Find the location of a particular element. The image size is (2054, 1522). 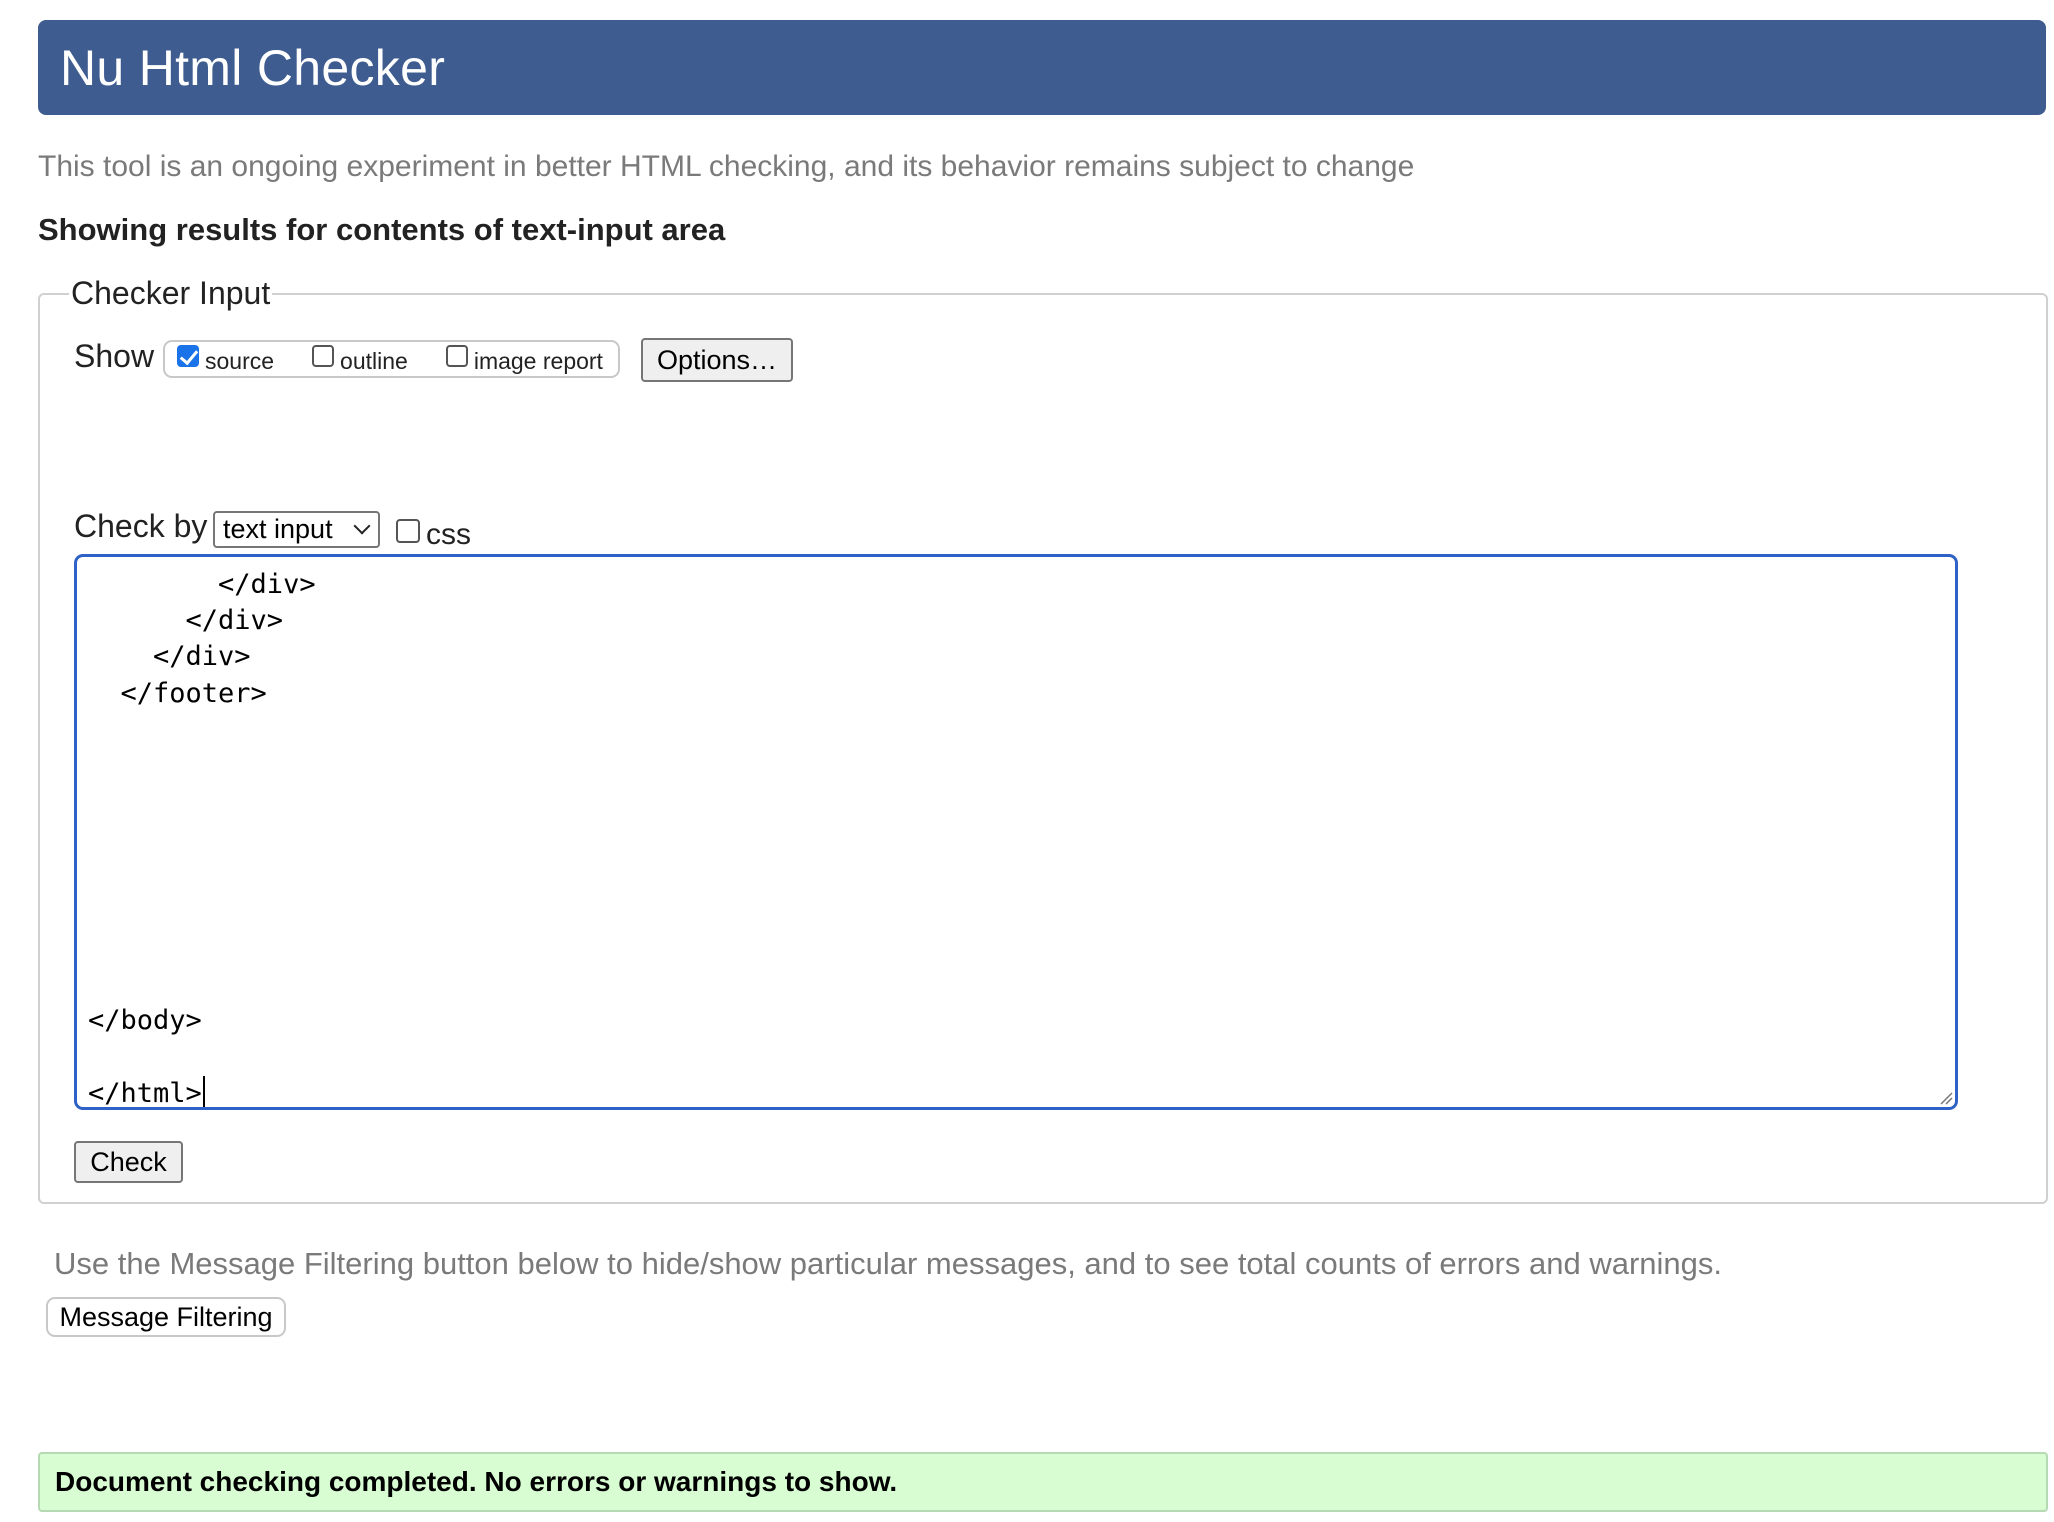

clipped-code-line is located at coordinates (800, 554).